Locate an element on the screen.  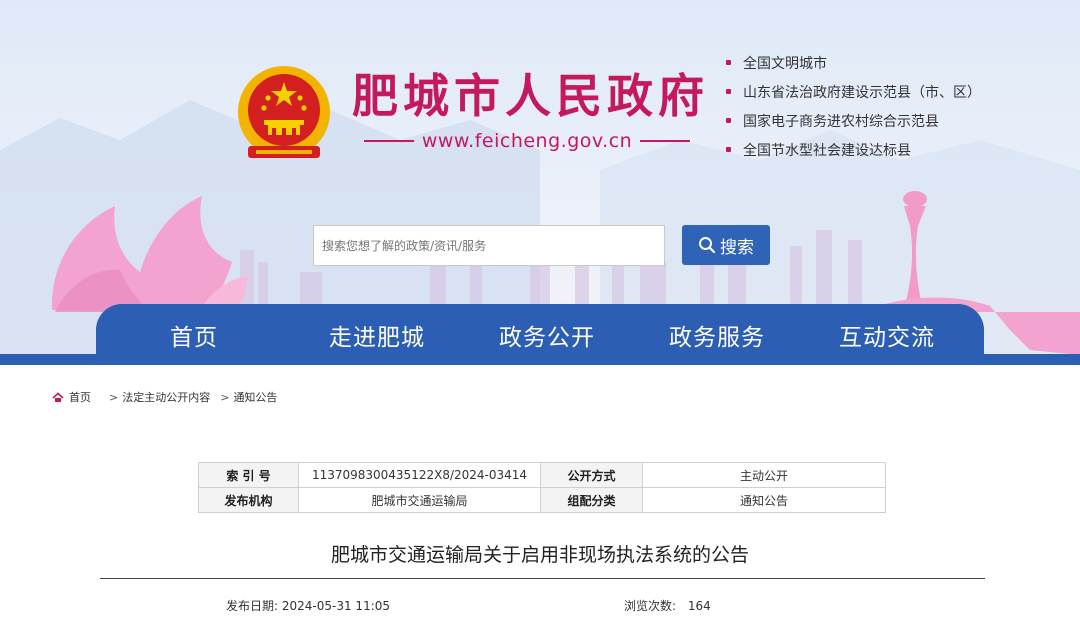
breadcrumb-home: 首页 is located at coordinates (80, 397).